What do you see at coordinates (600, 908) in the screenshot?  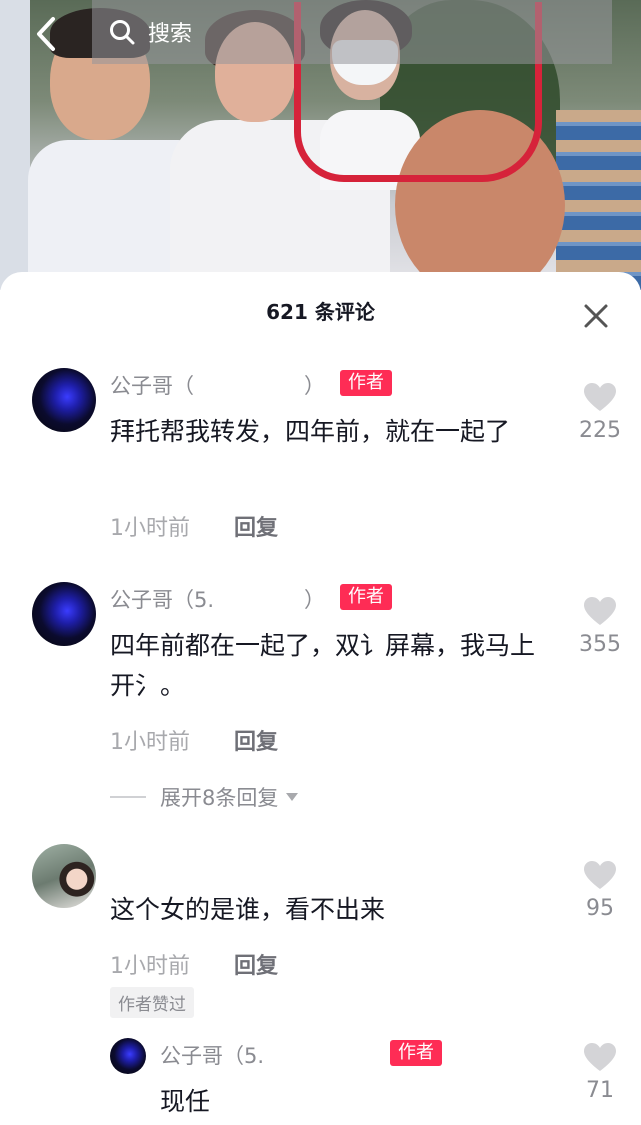 I see `like-count: 95` at bounding box center [600, 908].